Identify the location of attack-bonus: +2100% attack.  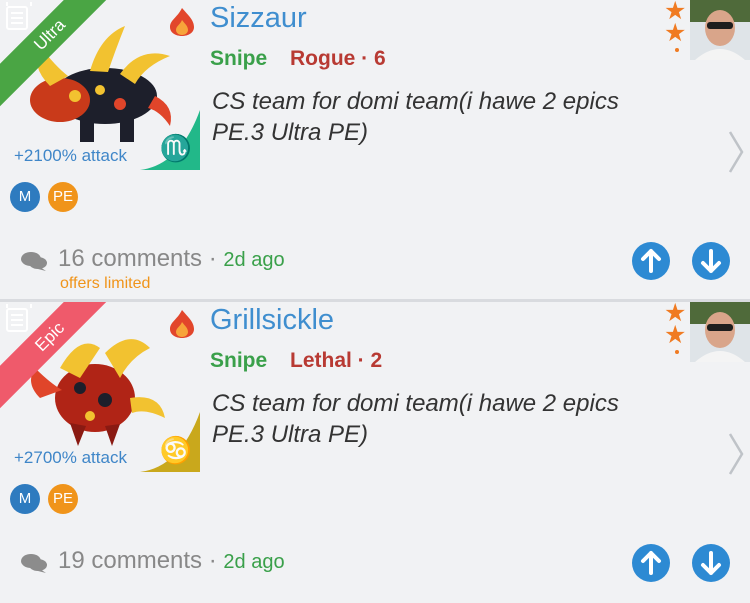
(70, 155).